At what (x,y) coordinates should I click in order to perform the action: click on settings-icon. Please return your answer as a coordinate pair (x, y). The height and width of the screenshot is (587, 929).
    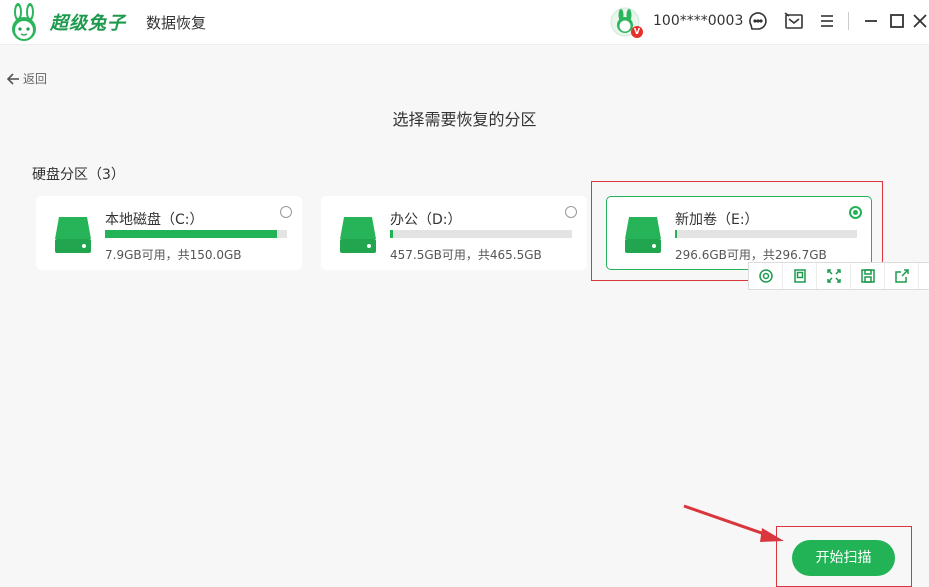
    Looking at the image, I should click on (924, 276).